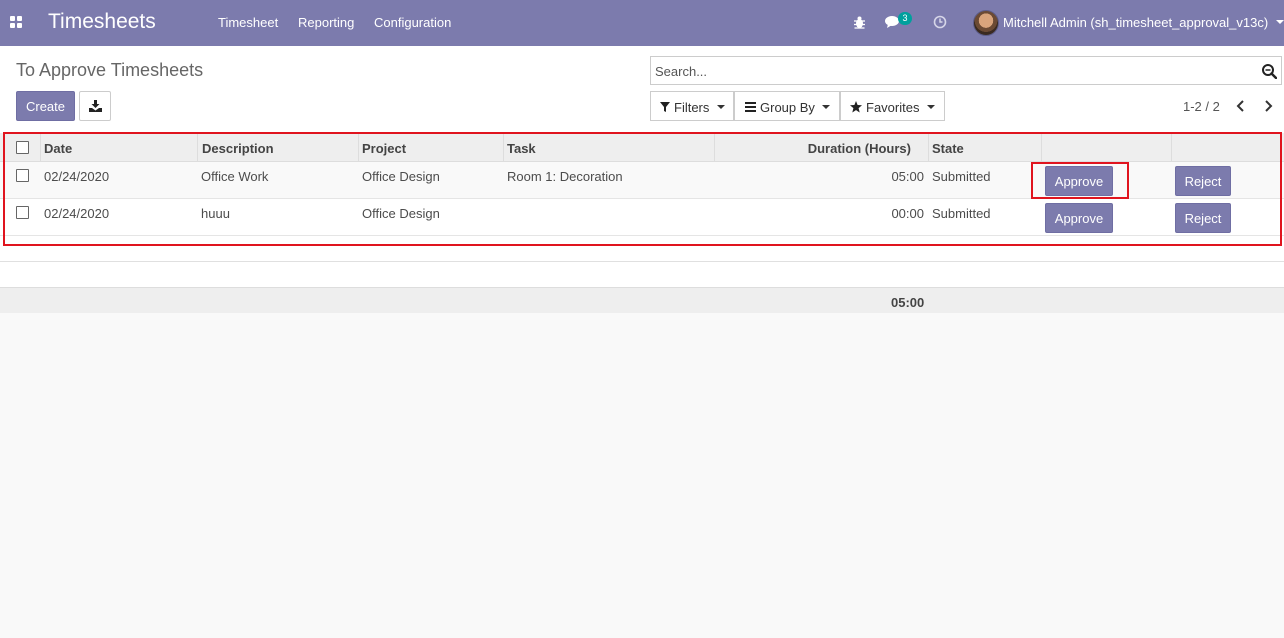 The image size is (1284, 638). What do you see at coordinates (565, 176) in the screenshot?
I see `cell-task: Room 1: Decoration` at bounding box center [565, 176].